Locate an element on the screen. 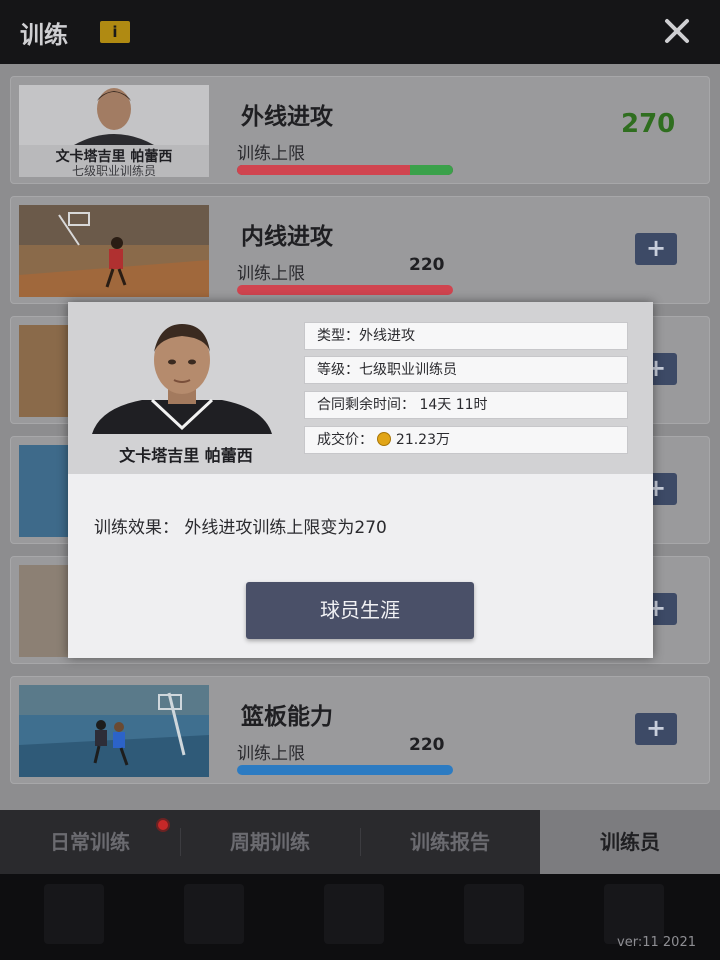 The height and width of the screenshot is (960, 720). contract-label: 合同剩余时间： is located at coordinates (366, 405).